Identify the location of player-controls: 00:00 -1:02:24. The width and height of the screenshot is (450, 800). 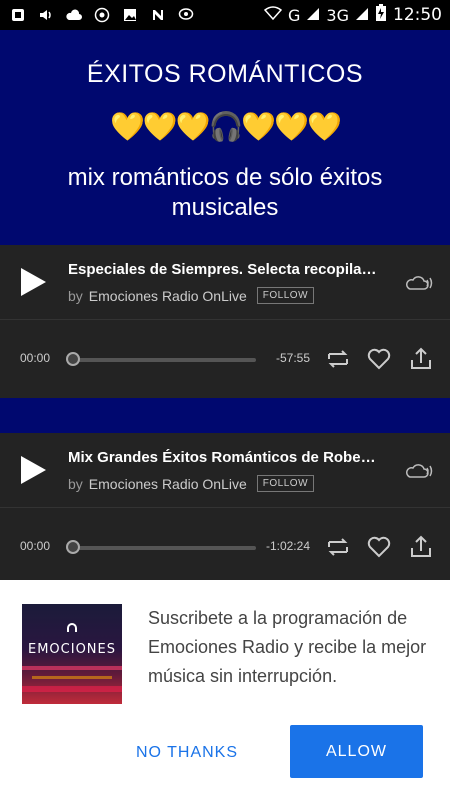
(225, 547).